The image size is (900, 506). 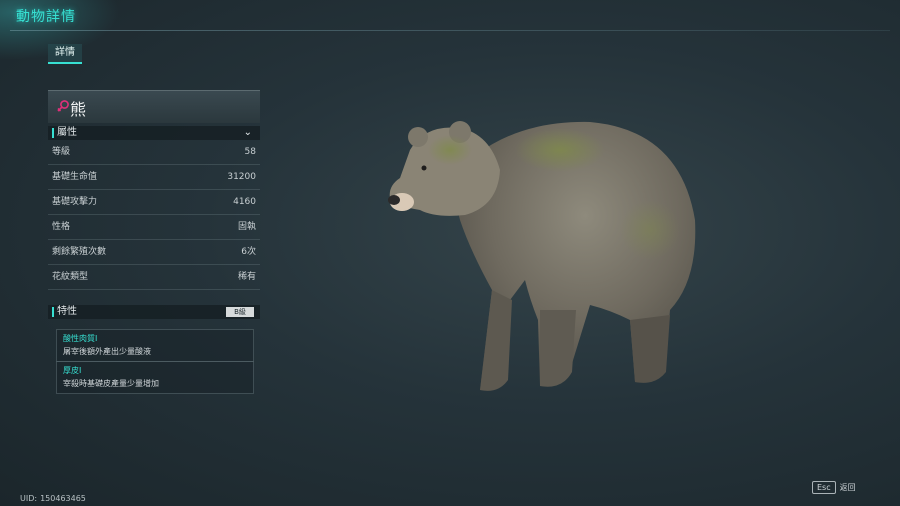 What do you see at coordinates (75, 177) in the screenshot?
I see `attr-label: 基礎生命值` at bounding box center [75, 177].